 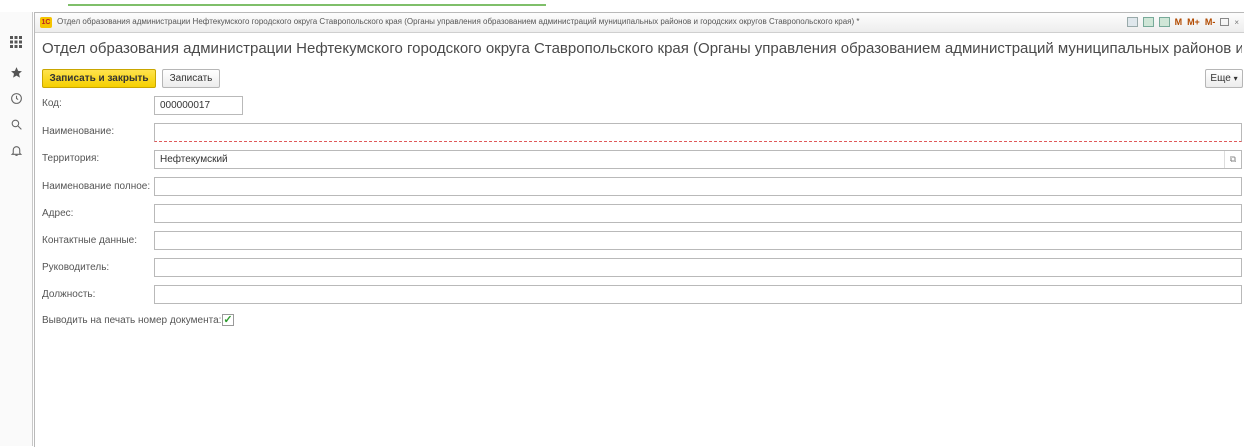 I want to click on position-label: Должность:, so click(x=69, y=294).